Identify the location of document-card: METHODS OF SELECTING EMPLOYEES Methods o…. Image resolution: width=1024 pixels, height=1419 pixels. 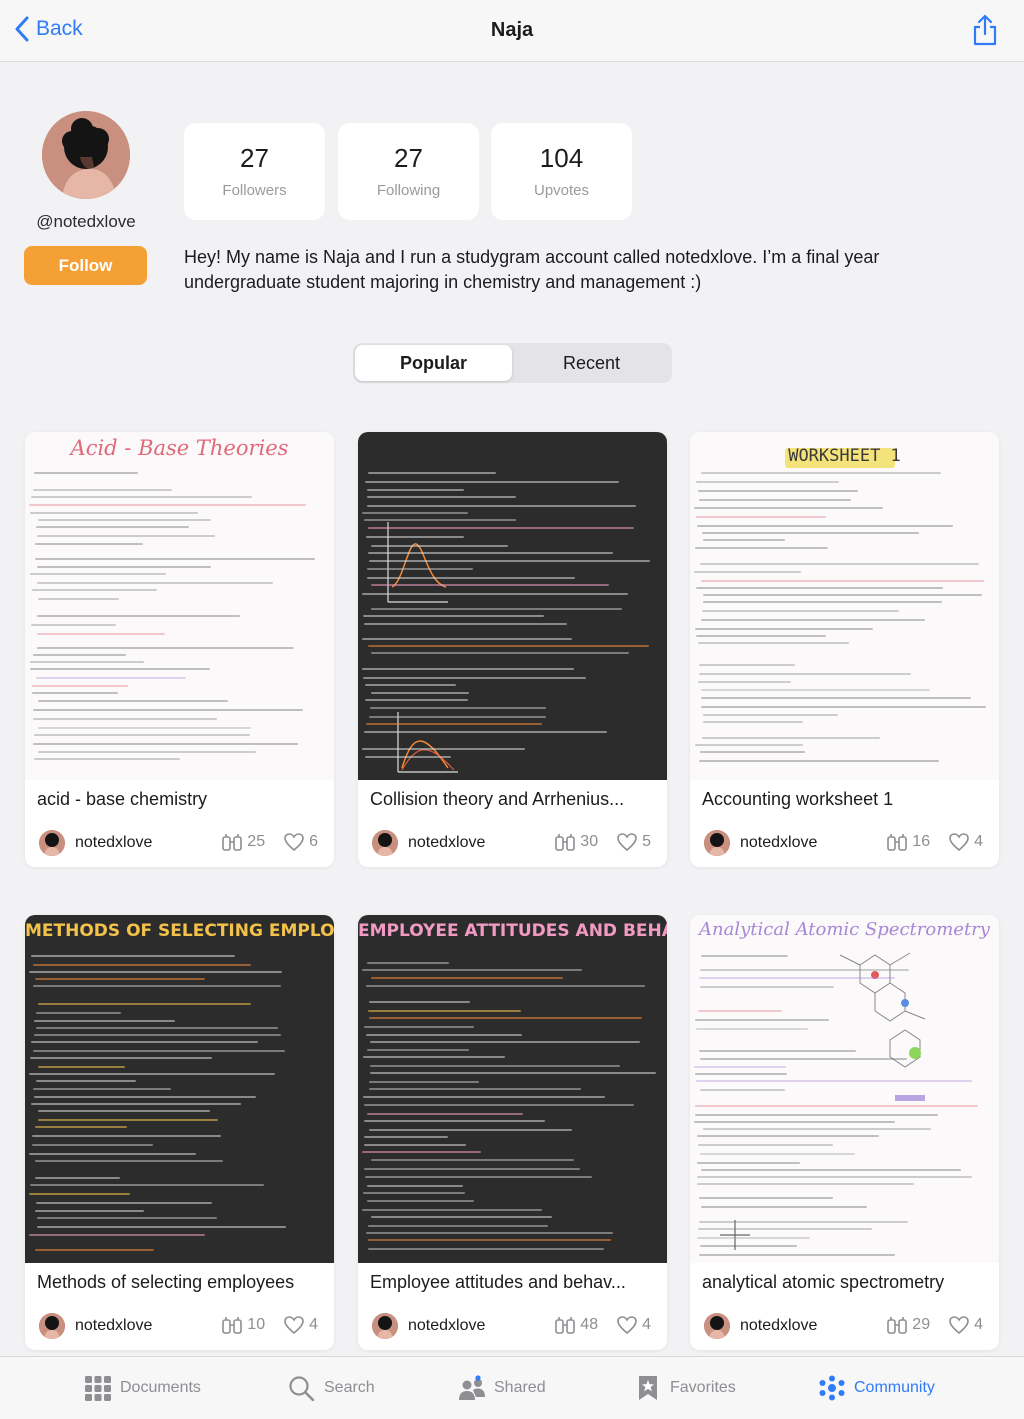
(179, 1132).